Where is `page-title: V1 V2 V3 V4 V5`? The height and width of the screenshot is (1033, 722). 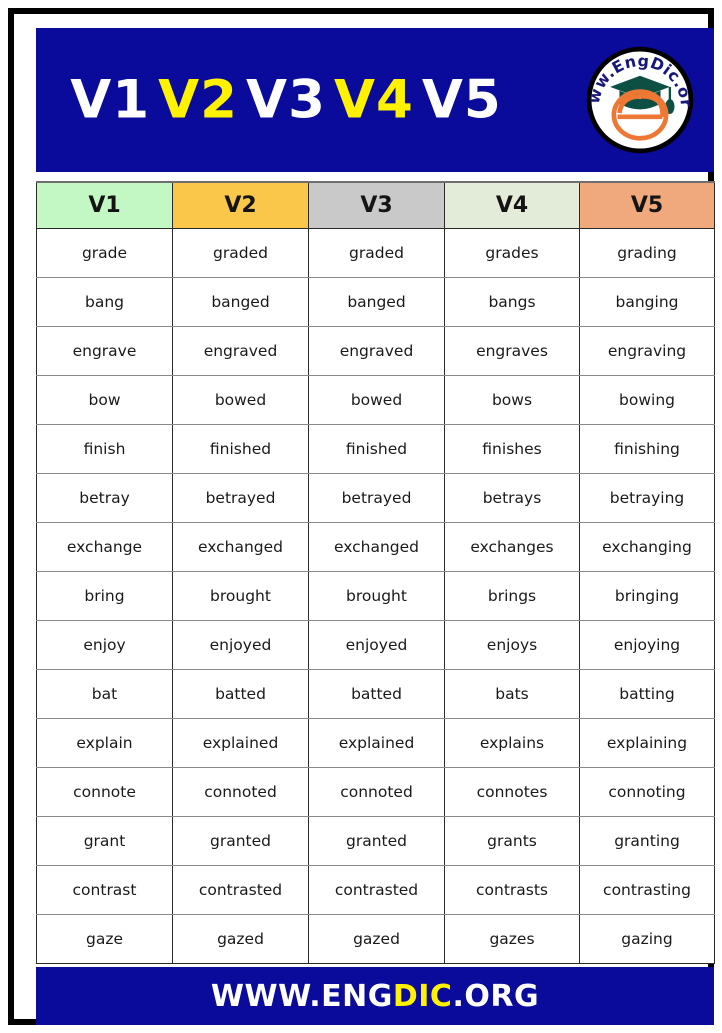 page-title: V1 V2 V3 V4 V5 is located at coordinates (286, 100).